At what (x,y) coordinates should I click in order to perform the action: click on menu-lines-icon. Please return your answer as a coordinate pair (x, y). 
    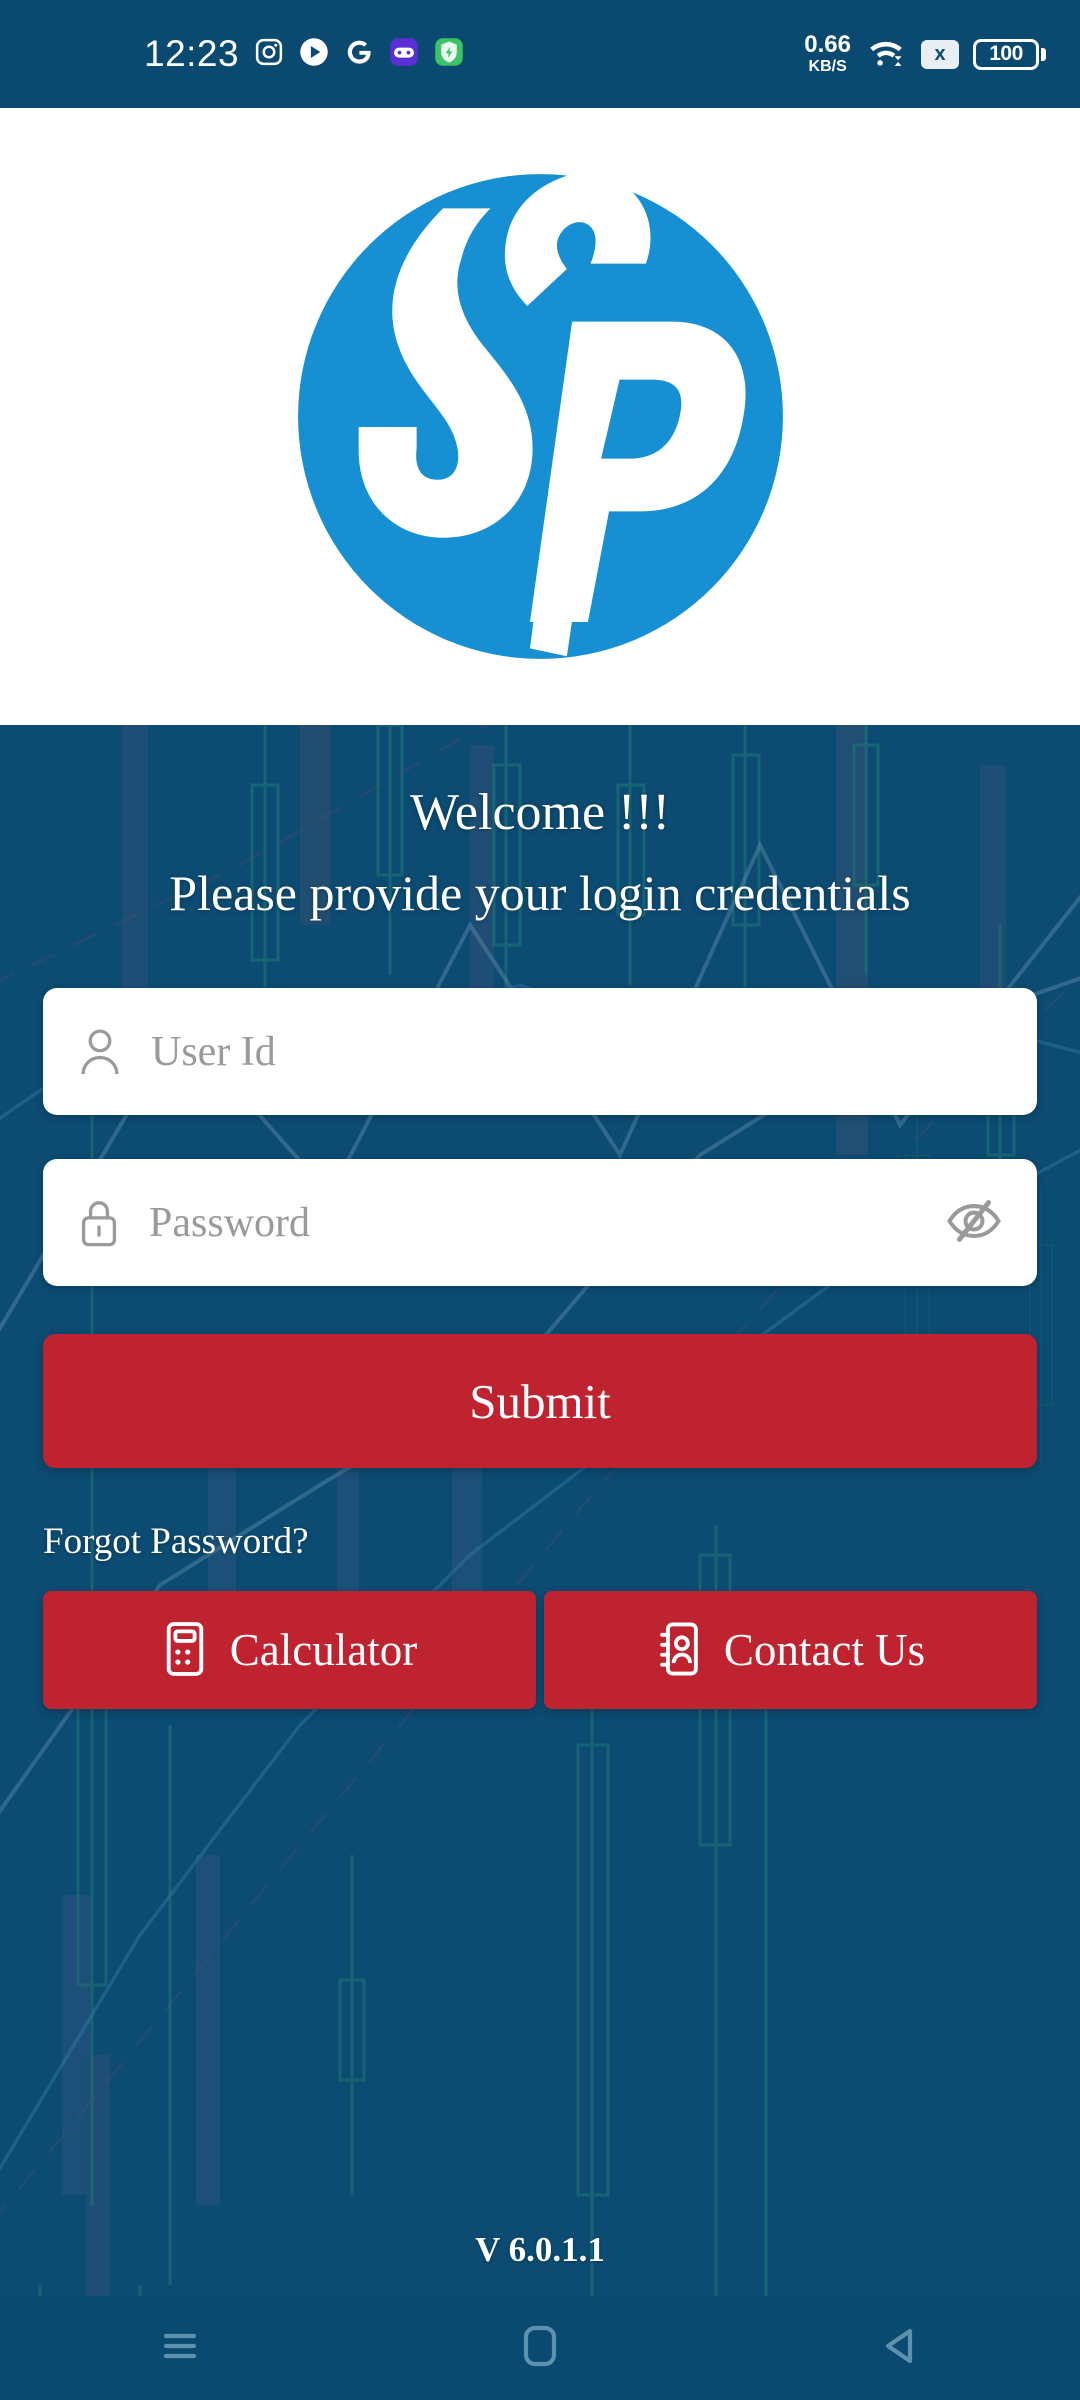
    Looking at the image, I should click on (180, 2348).